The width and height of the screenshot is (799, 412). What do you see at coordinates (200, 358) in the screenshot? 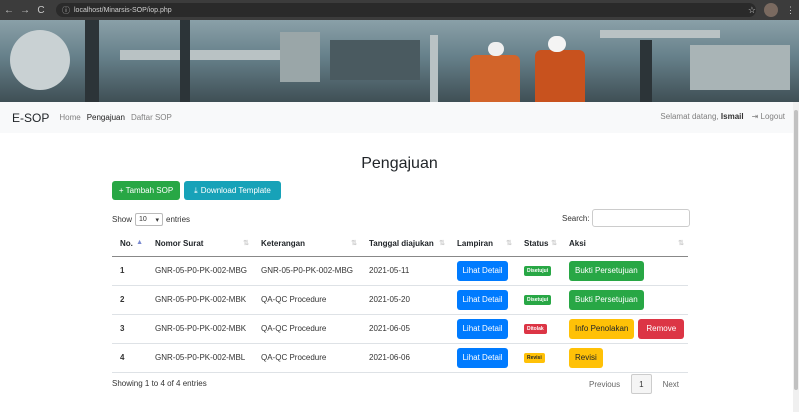
I see `cell-nomor-surat: GNR-05-P0-PK-002-MBL` at bounding box center [200, 358].